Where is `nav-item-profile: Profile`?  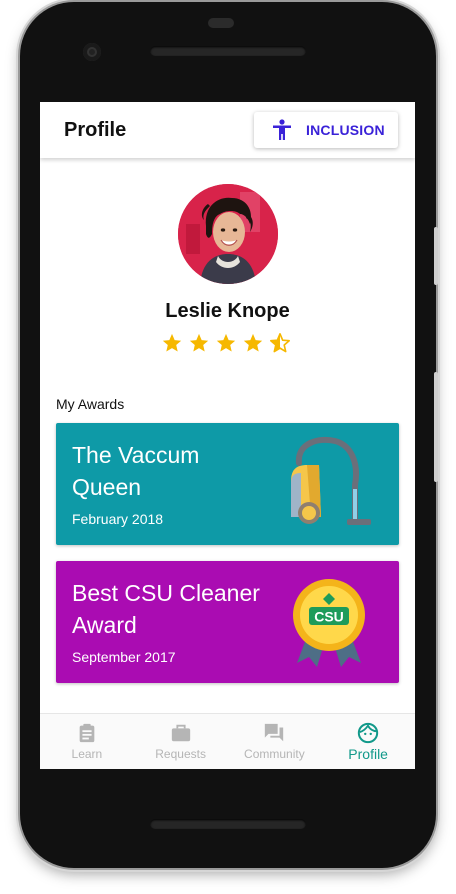 nav-item-profile: Profile is located at coordinates (368, 741).